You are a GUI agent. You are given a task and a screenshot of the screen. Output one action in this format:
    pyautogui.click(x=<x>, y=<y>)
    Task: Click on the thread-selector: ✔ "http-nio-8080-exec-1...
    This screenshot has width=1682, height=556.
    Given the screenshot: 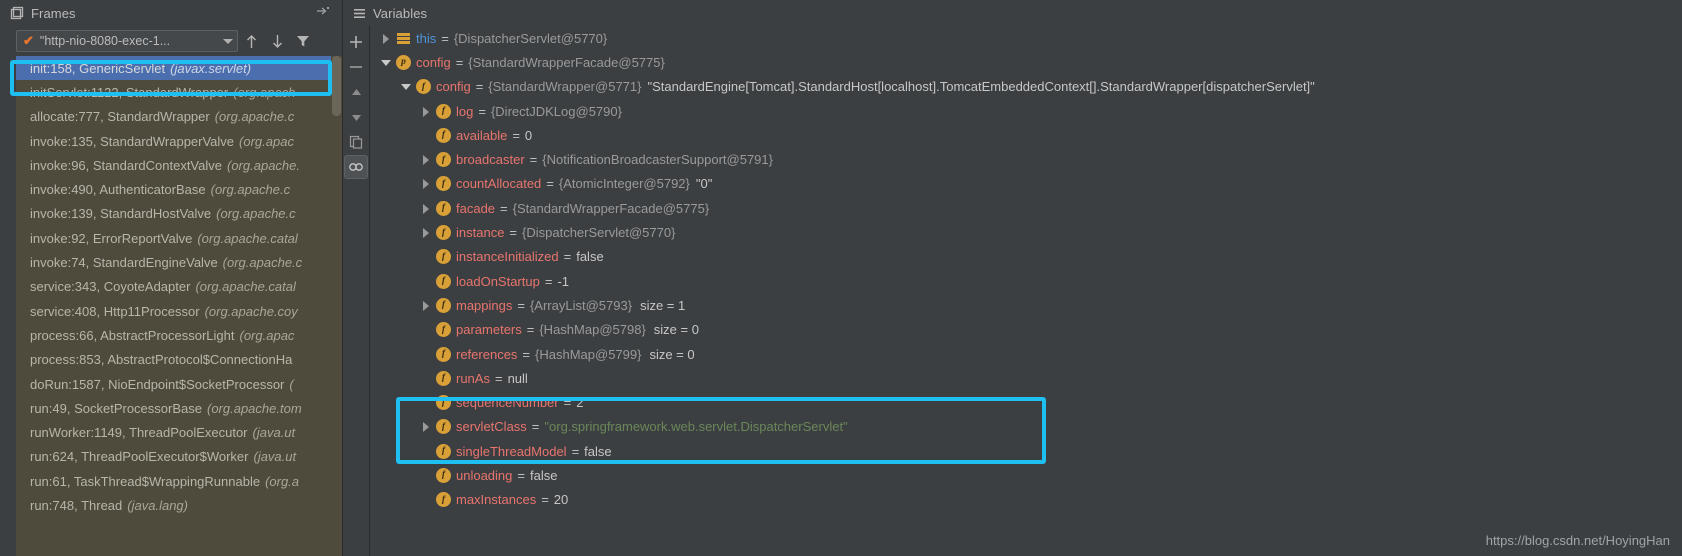 What is the action you would take?
    pyautogui.click(x=127, y=41)
    